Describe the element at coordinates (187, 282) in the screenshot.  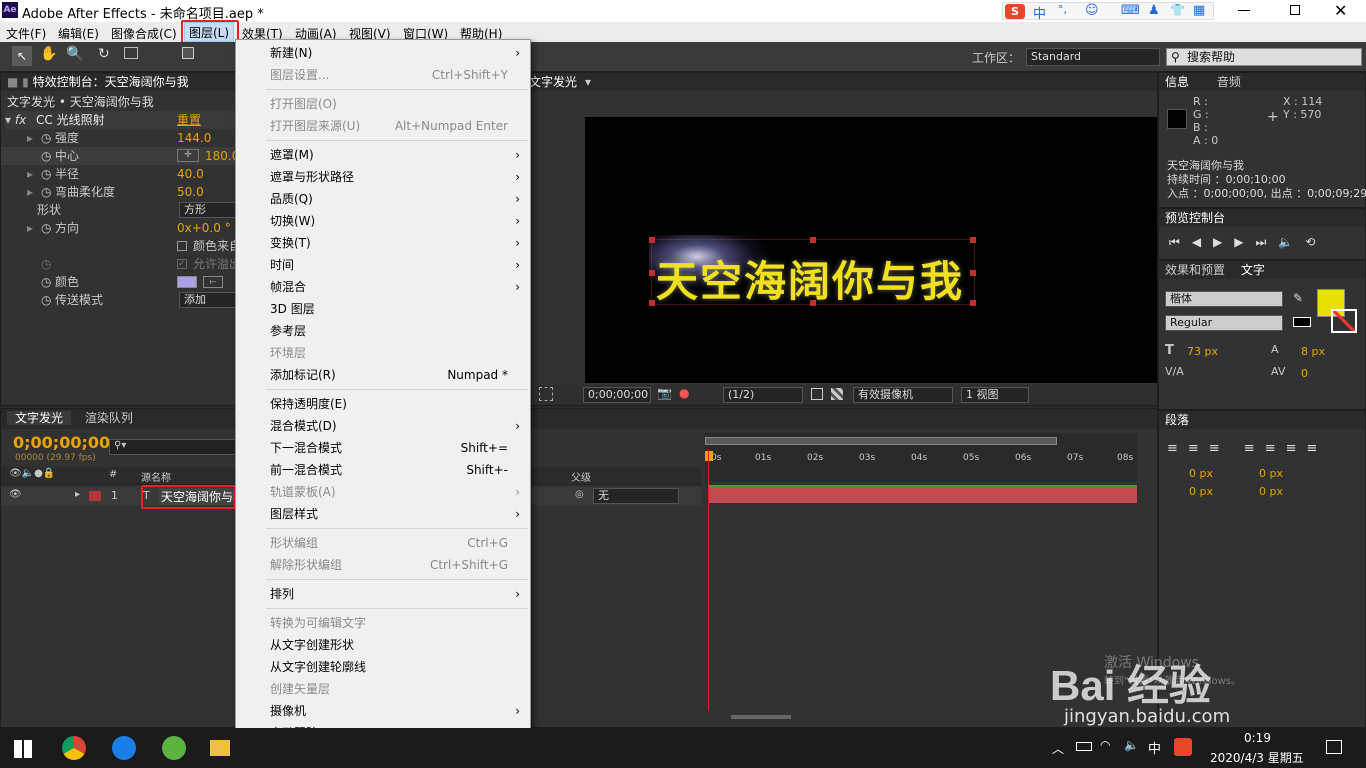
I see `color-swatch` at that location.